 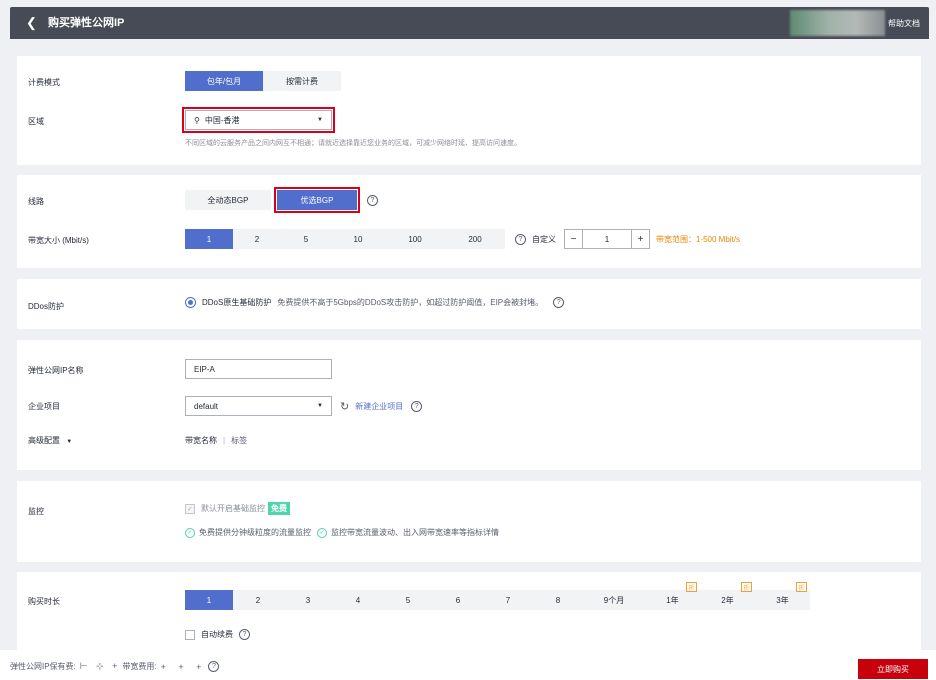 What do you see at coordinates (302, 81) in the screenshot?
I see `billing-option-on-demand: 按需计费` at bounding box center [302, 81].